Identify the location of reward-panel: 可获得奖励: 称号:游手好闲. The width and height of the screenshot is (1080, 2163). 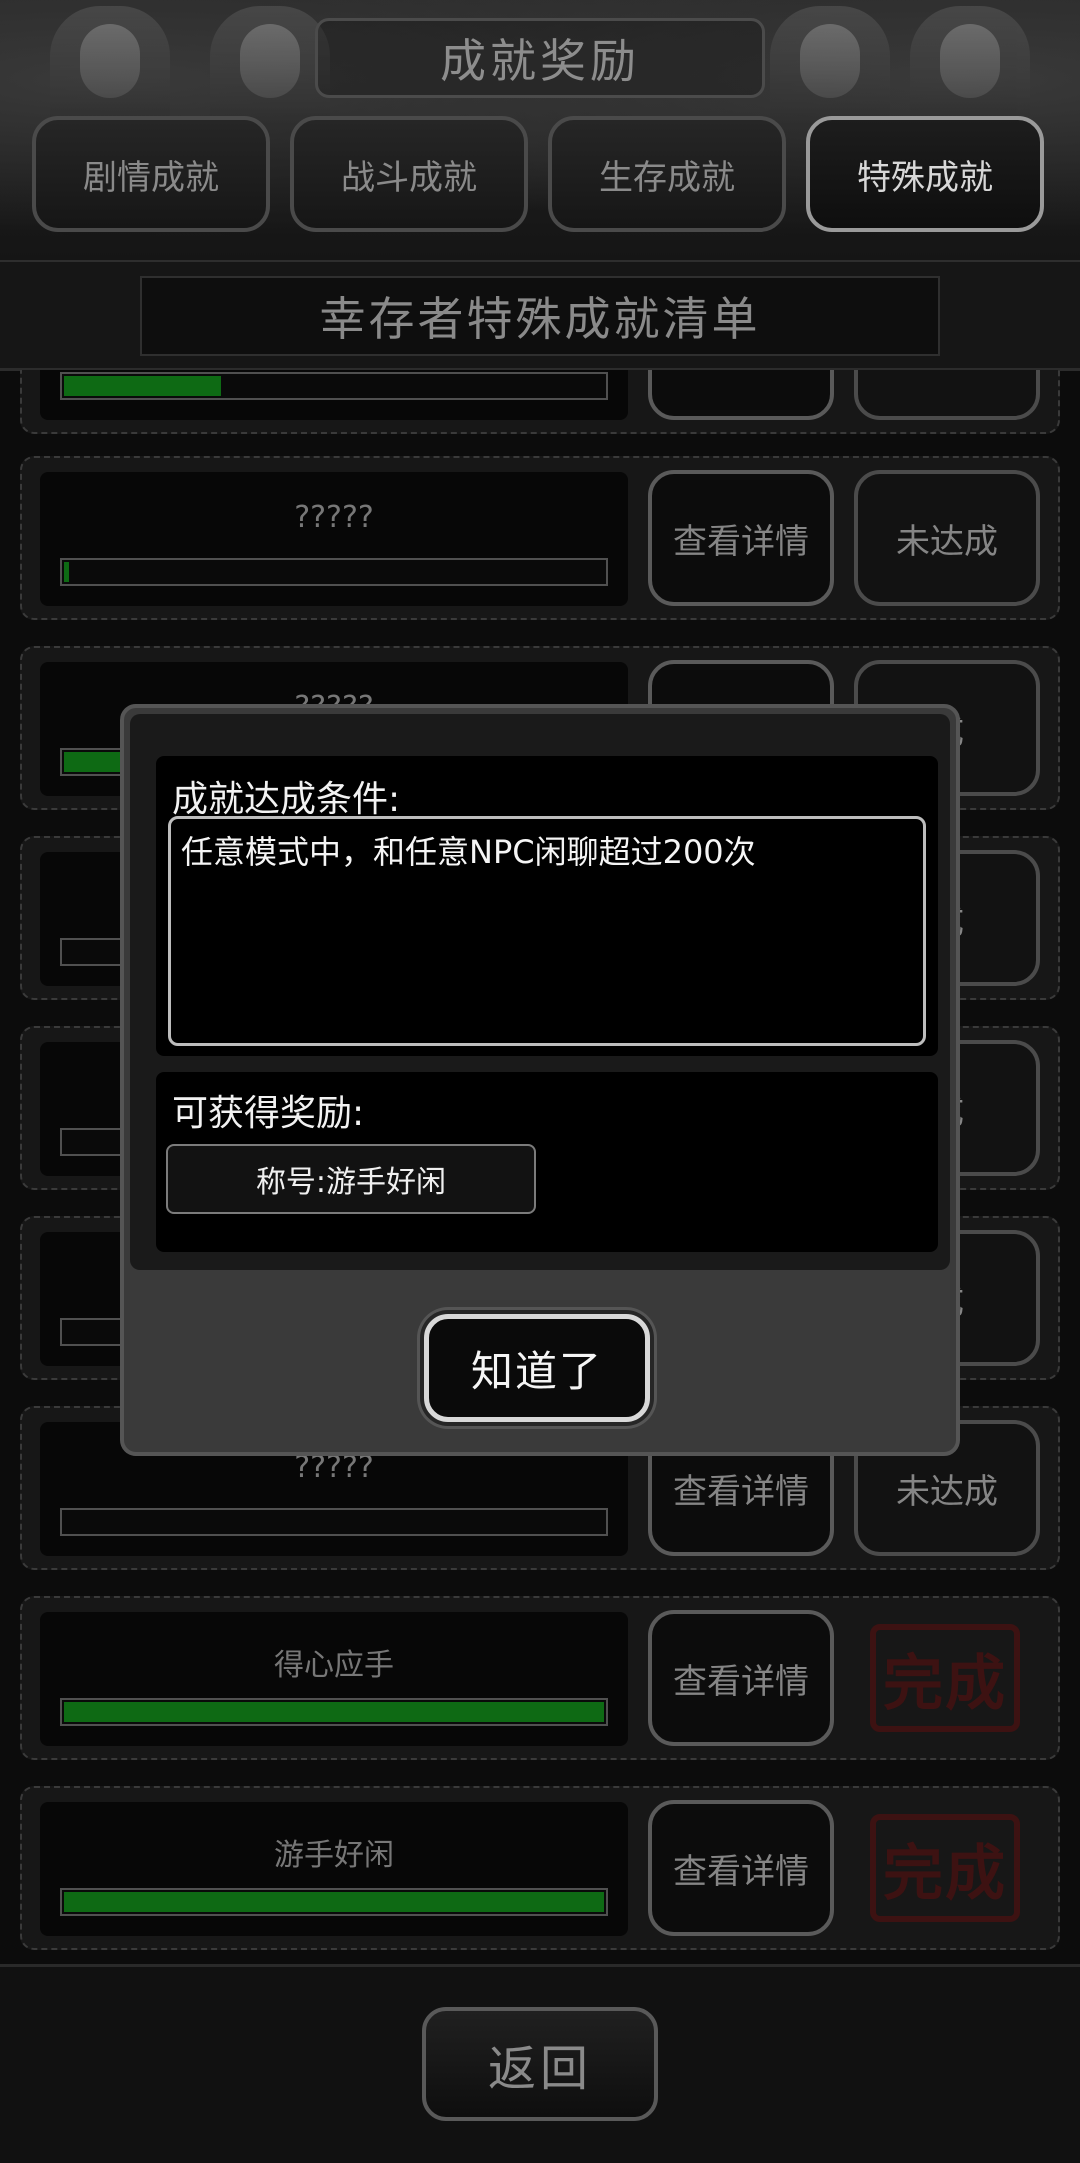
(547, 1162).